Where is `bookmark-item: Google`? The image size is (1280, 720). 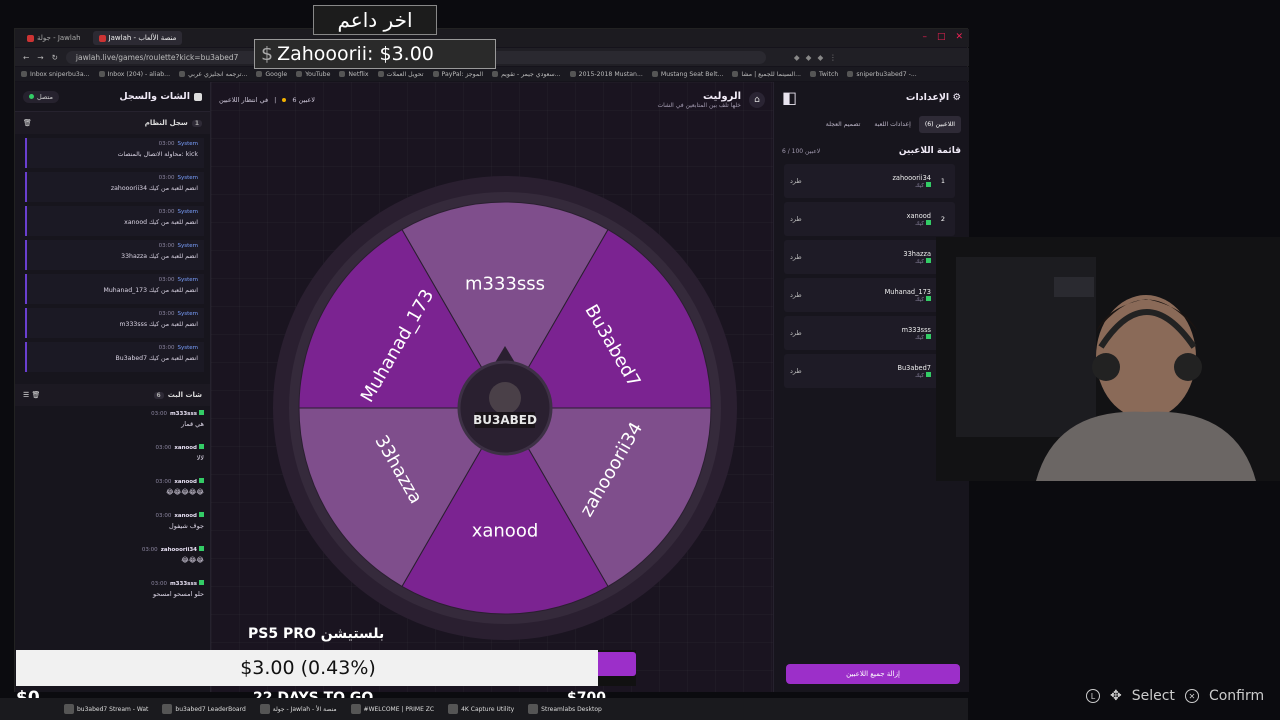
bookmark-item: Google is located at coordinates (271, 74).